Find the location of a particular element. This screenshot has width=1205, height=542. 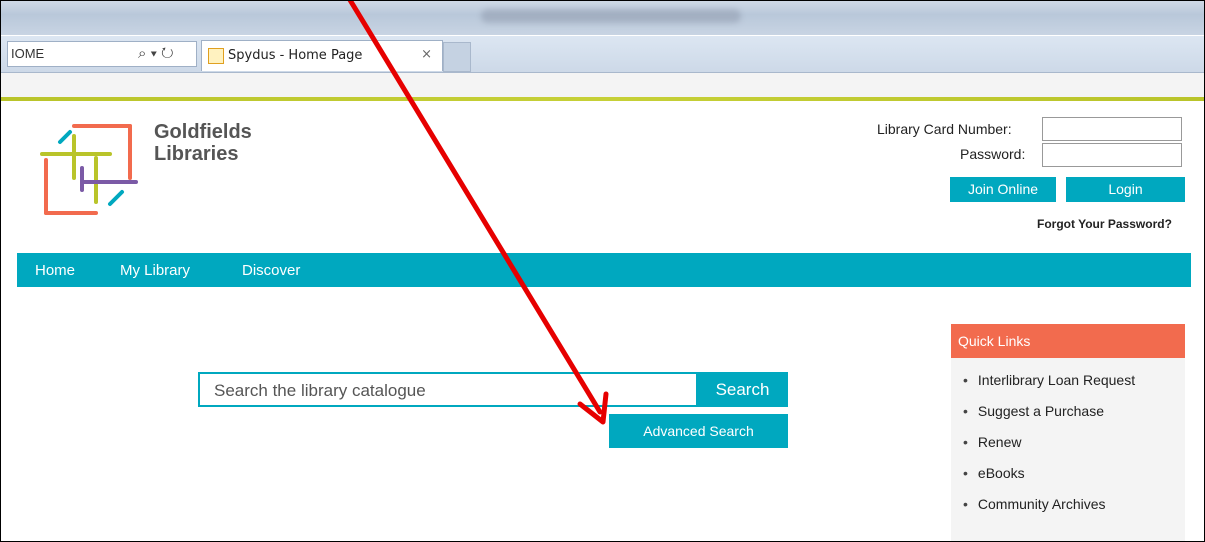

nav-item-home: Home is located at coordinates (55, 270).